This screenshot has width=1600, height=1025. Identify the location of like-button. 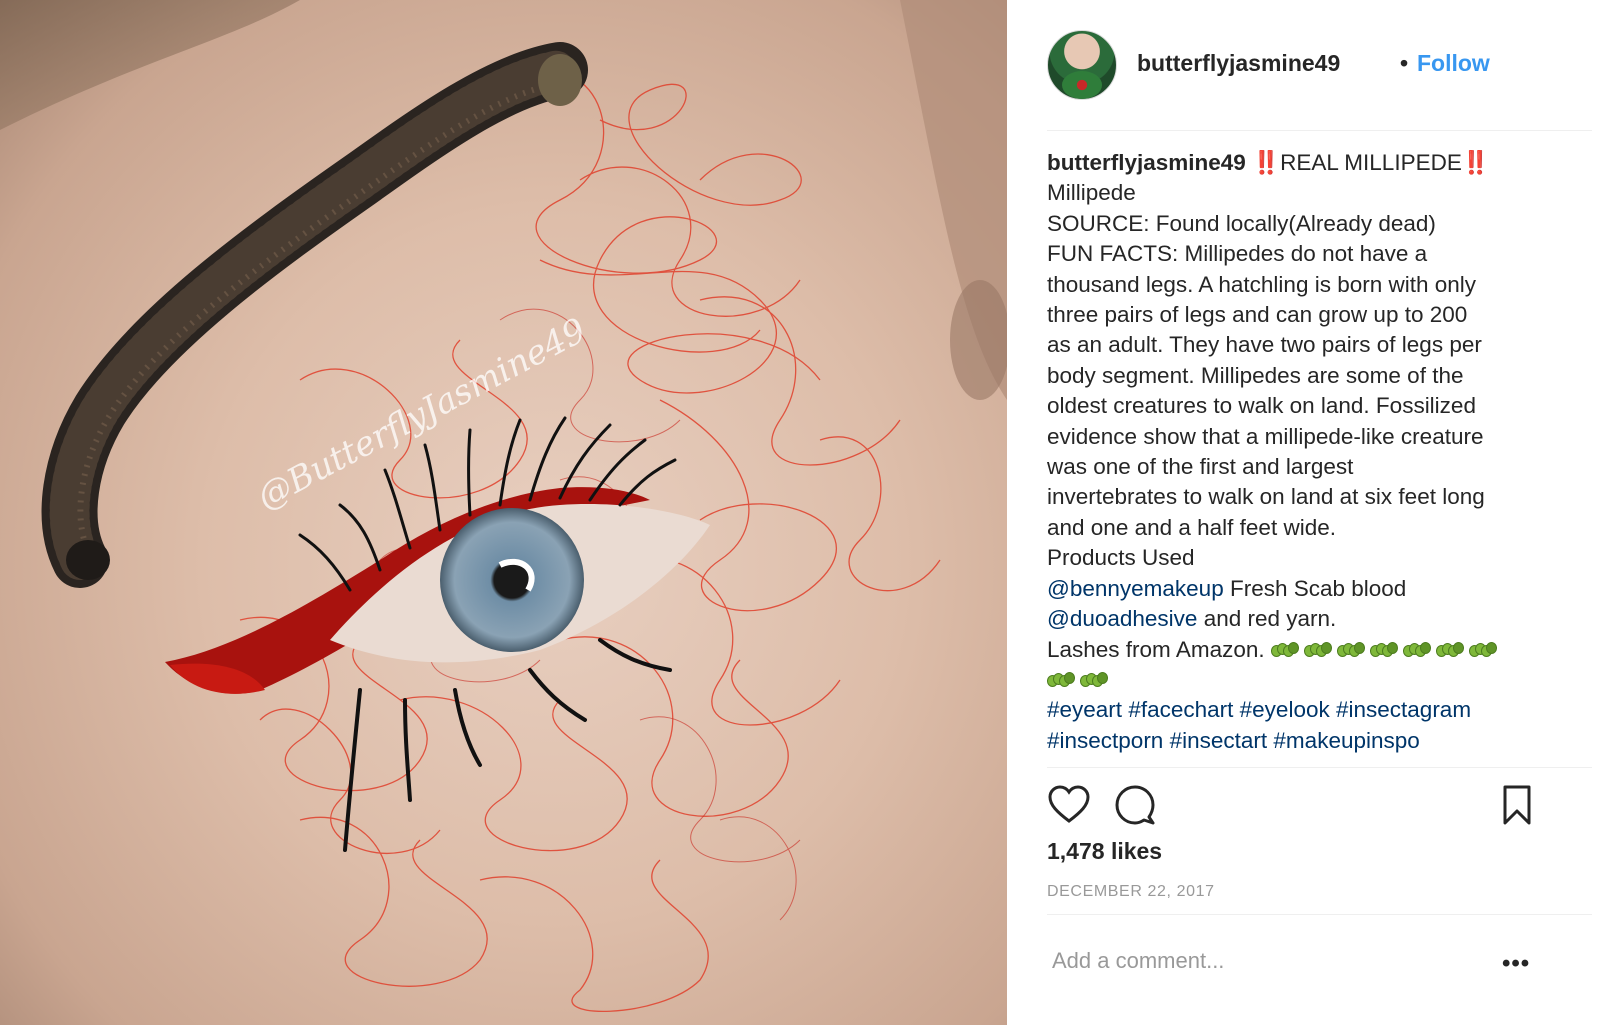
(1069, 805).